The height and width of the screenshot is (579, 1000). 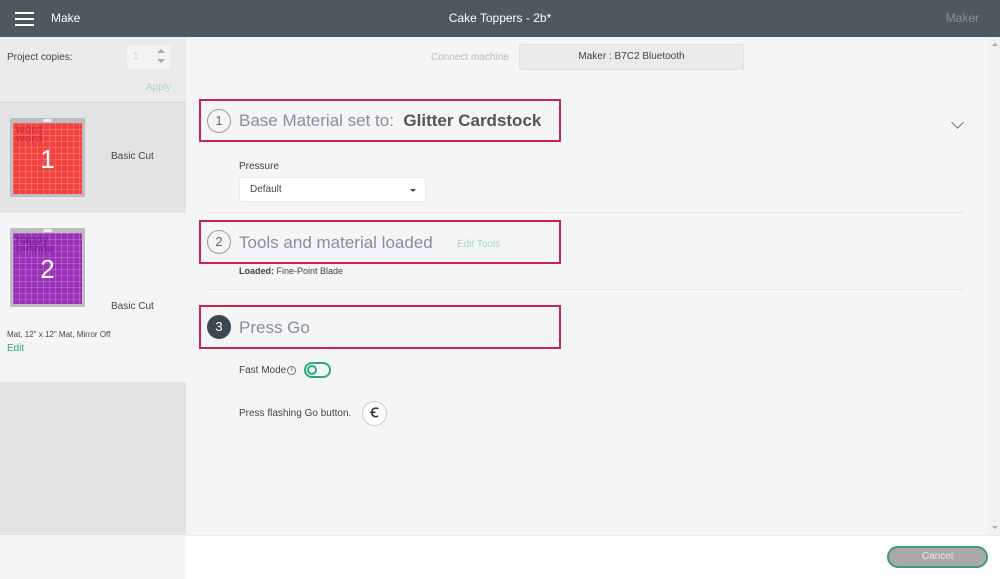 What do you see at coordinates (40, 57) in the screenshot?
I see `project-copies-label: Project copies:` at bounding box center [40, 57].